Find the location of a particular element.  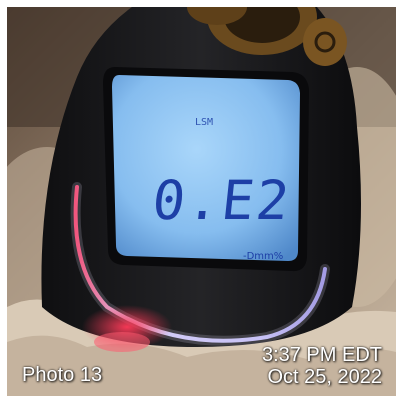

timestamp-date: Oct 25, 2022 is located at coordinates (324, 377).